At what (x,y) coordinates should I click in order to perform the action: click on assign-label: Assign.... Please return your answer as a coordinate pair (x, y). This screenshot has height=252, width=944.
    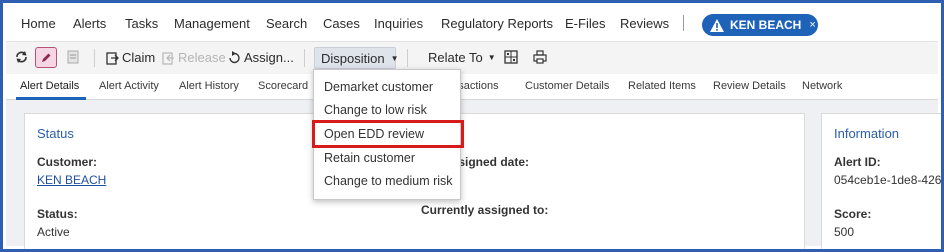
    Looking at the image, I should click on (269, 57).